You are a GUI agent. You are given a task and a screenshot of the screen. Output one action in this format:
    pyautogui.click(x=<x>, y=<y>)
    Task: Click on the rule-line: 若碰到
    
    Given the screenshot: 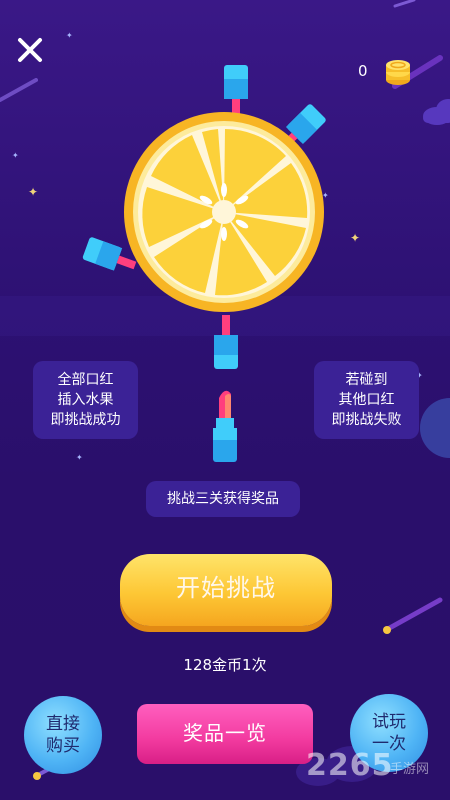 What is the action you would take?
    pyautogui.click(x=366, y=380)
    